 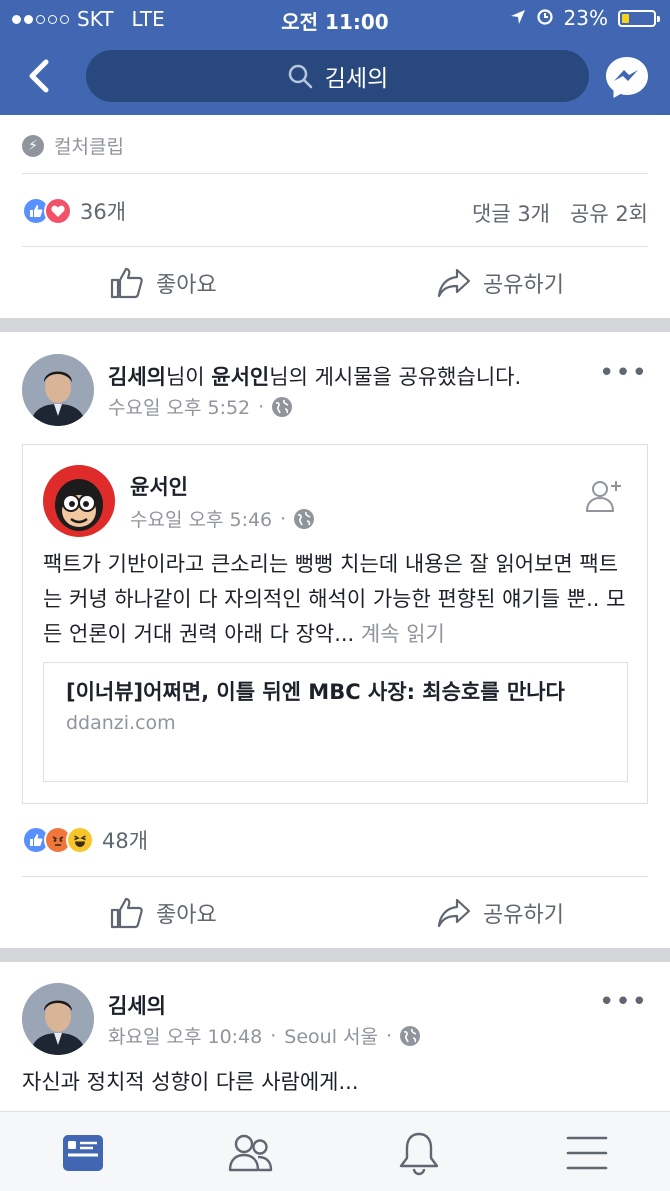 I want to click on bottom-tab-bar, so click(x=335, y=1151).